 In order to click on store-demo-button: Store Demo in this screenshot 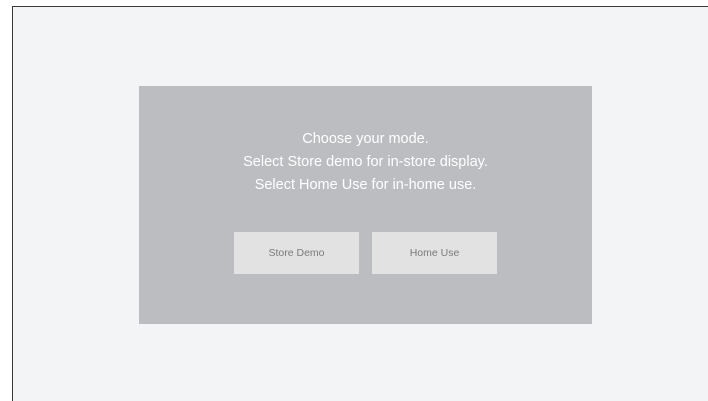, I will do `click(296, 253)`.